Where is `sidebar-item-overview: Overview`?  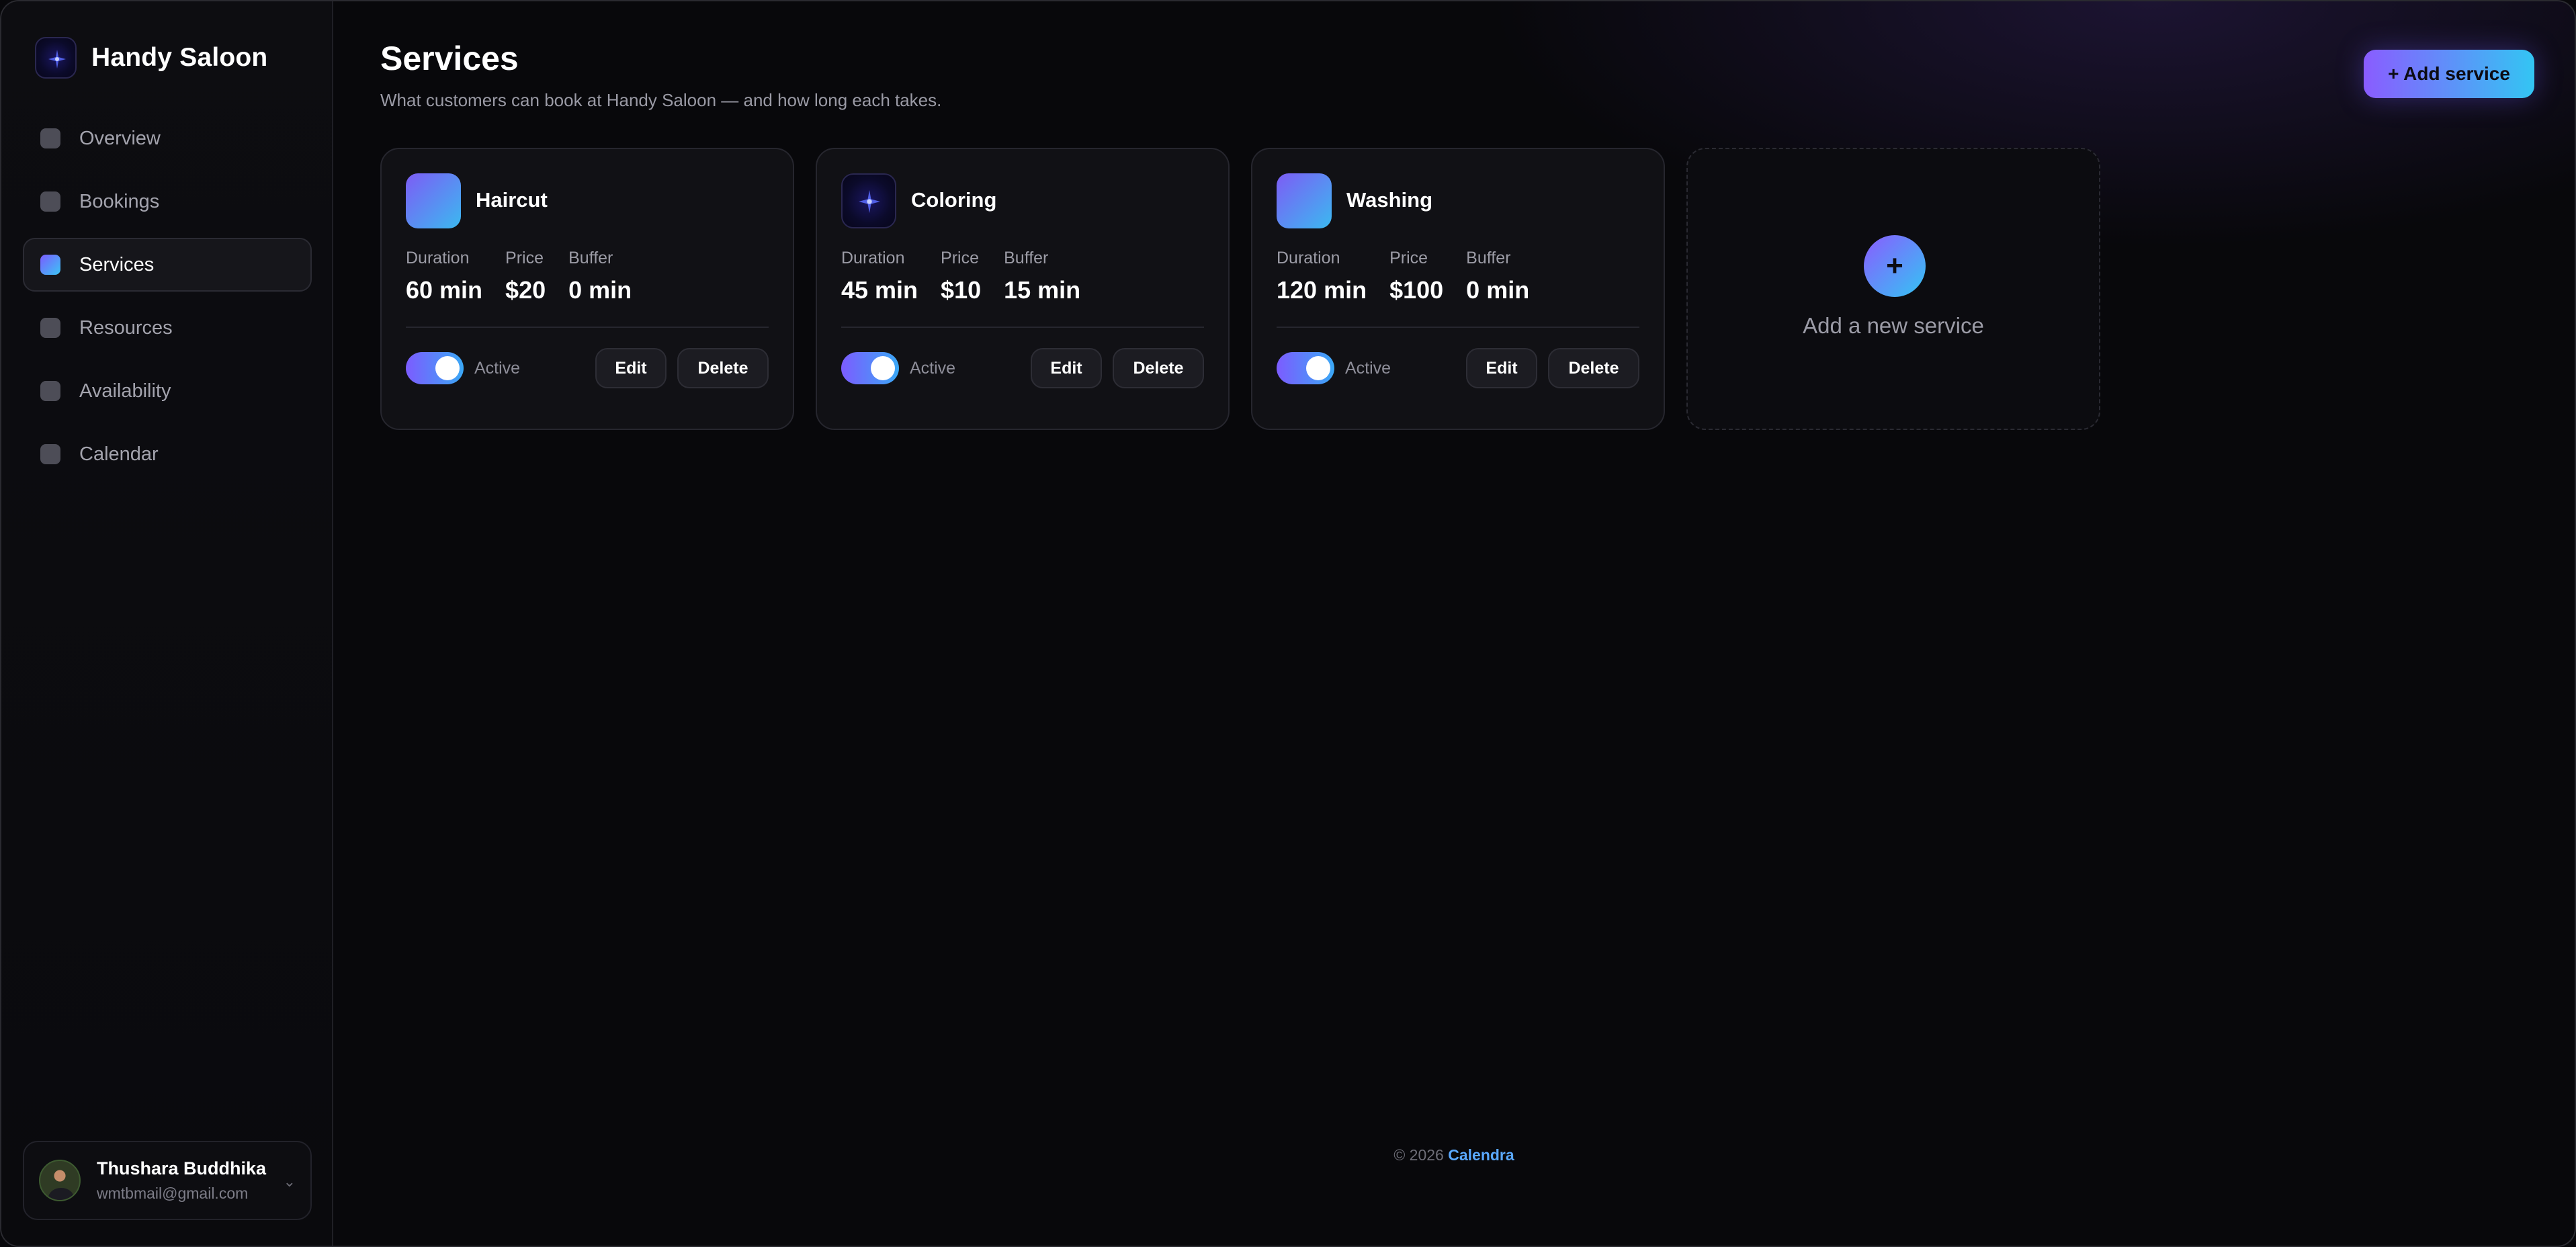 sidebar-item-overview: Overview is located at coordinates (167, 138).